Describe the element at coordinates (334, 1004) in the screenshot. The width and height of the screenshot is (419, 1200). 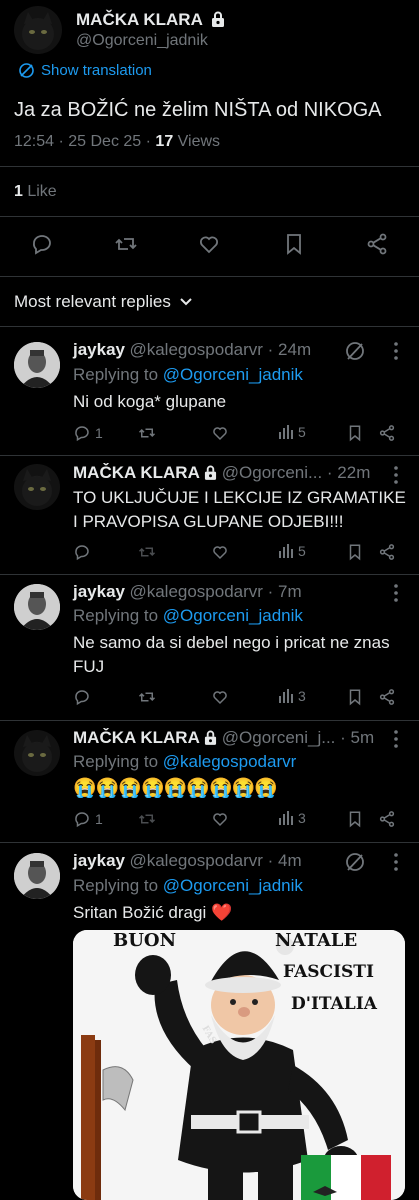
I see `media-caption-ditalia: D'ITALIA` at that location.